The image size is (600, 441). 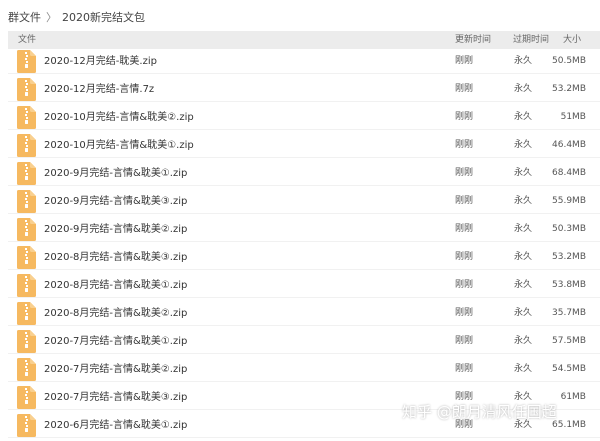 What do you see at coordinates (300, 88) in the screenshot?
I see `file-row: 2020-12月完结-言情.7z 刚刚 永久 53.2MB` at bounding box center [300, 88].